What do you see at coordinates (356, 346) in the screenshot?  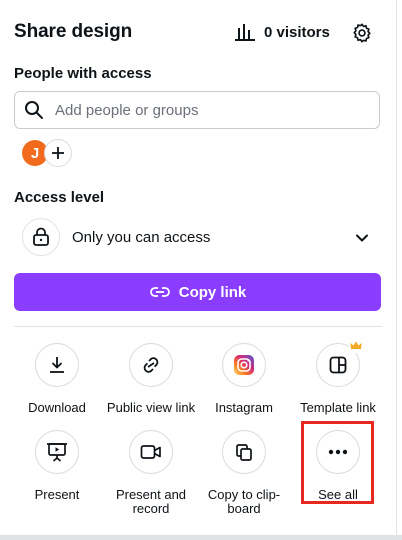 I see `premium-crown-icon` at bounding box center [356, 346].